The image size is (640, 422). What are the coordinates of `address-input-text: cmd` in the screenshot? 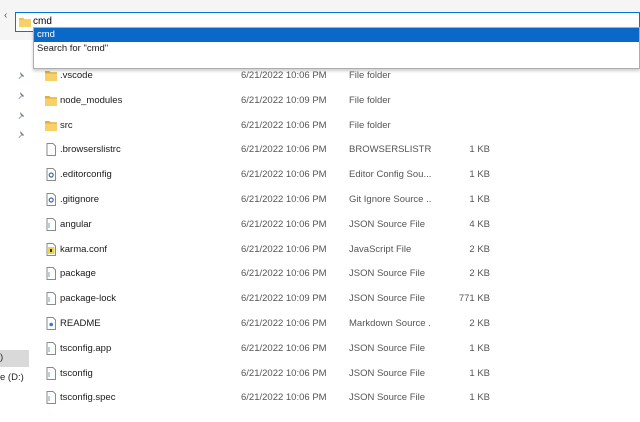 It's located at (42, 21).